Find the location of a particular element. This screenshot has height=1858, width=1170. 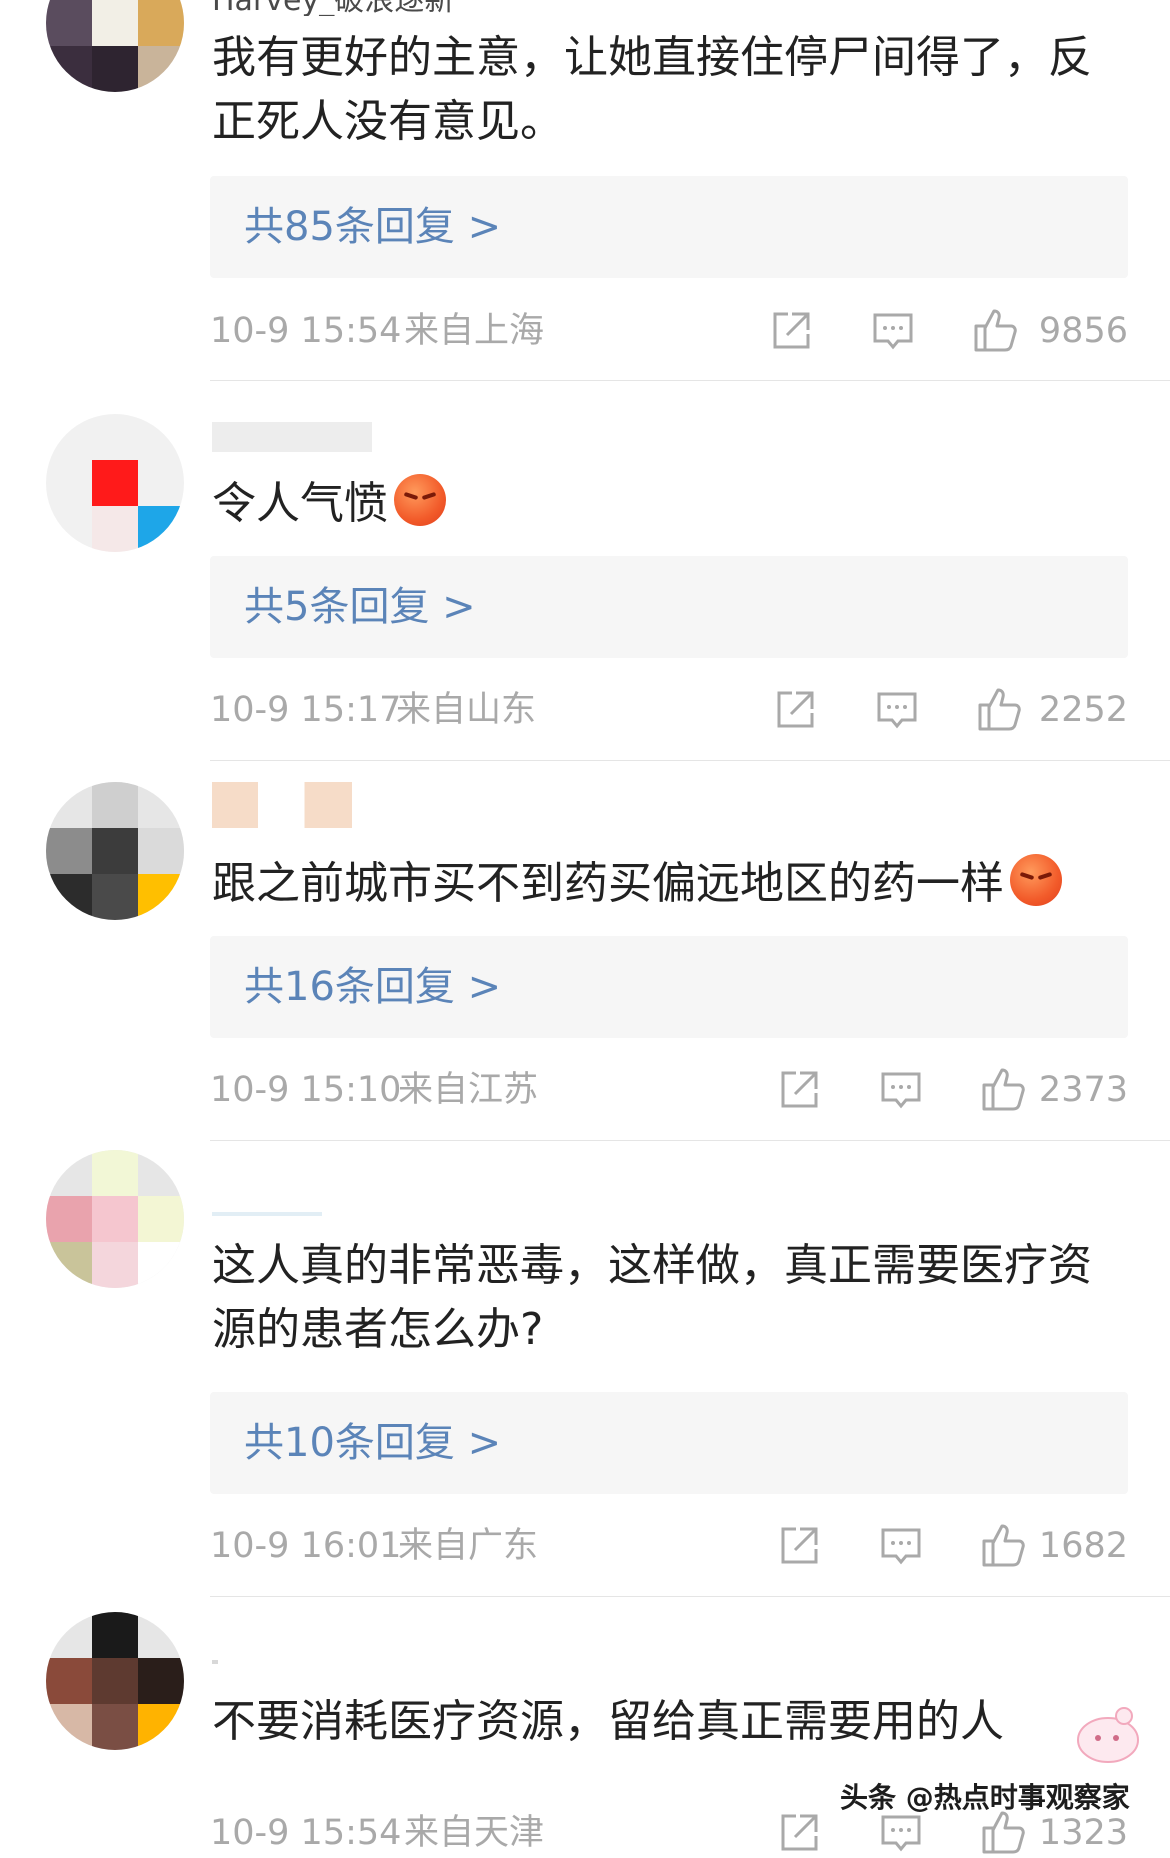

view-replies-link: 共85条回复 > is located at coordinates (669, 227).